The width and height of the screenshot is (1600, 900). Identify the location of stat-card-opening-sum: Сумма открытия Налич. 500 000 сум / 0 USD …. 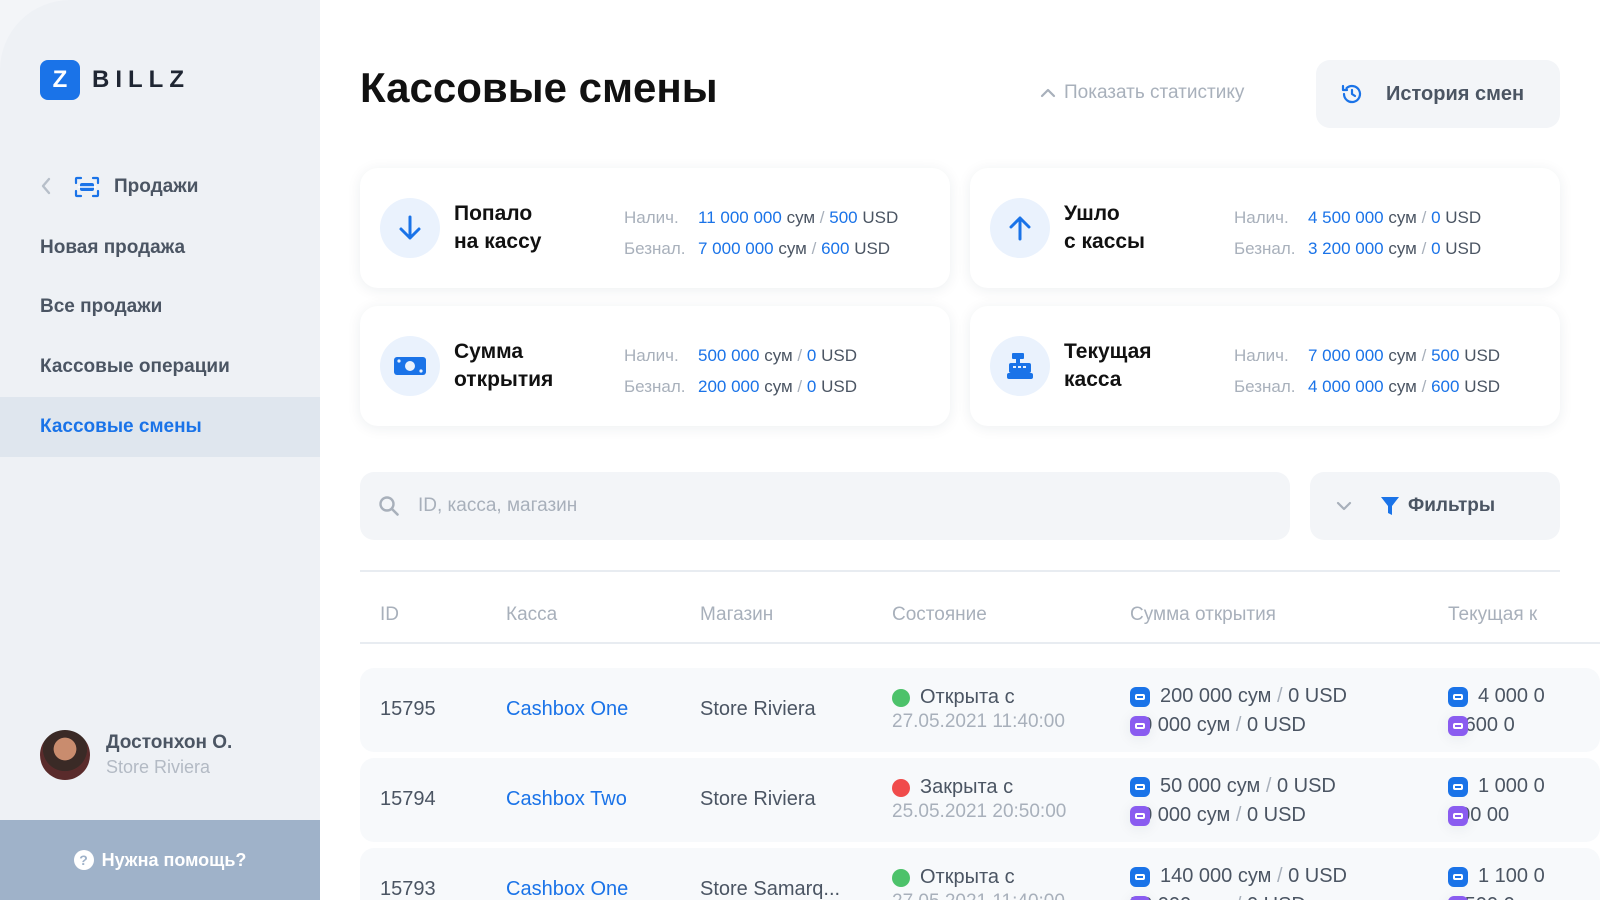
(655, 366).